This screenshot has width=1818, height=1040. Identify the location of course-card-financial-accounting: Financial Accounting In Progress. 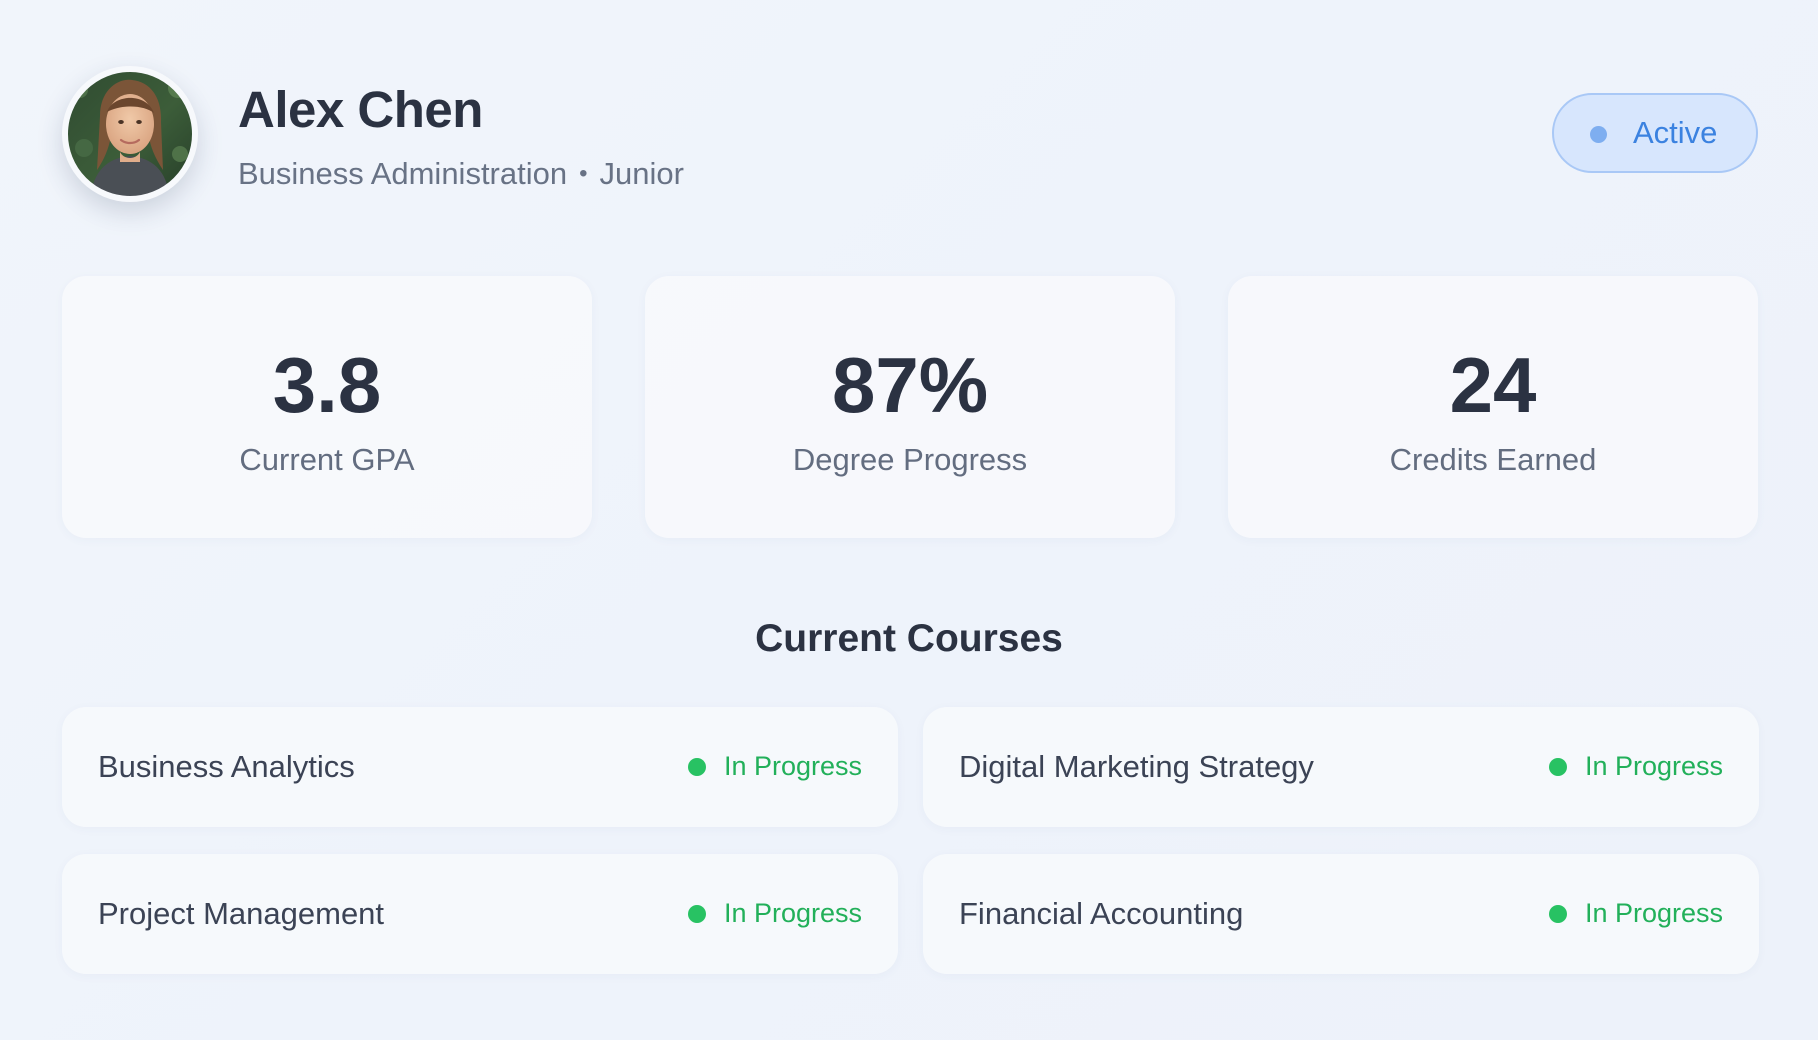
(1341, 914).